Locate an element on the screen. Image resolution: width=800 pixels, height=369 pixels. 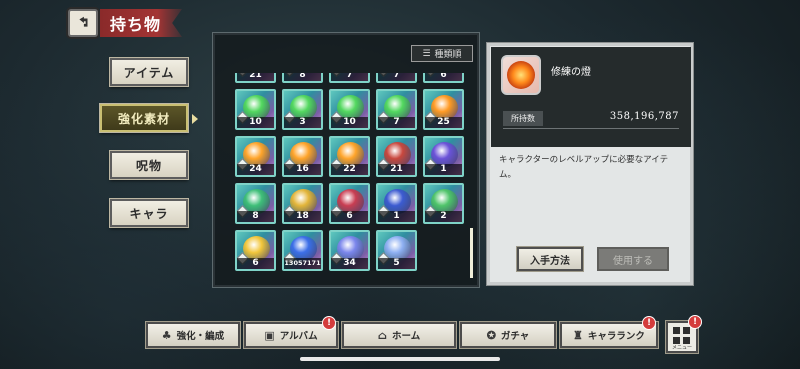
tab-characters: キャラ is located at coordinates (149, 213).